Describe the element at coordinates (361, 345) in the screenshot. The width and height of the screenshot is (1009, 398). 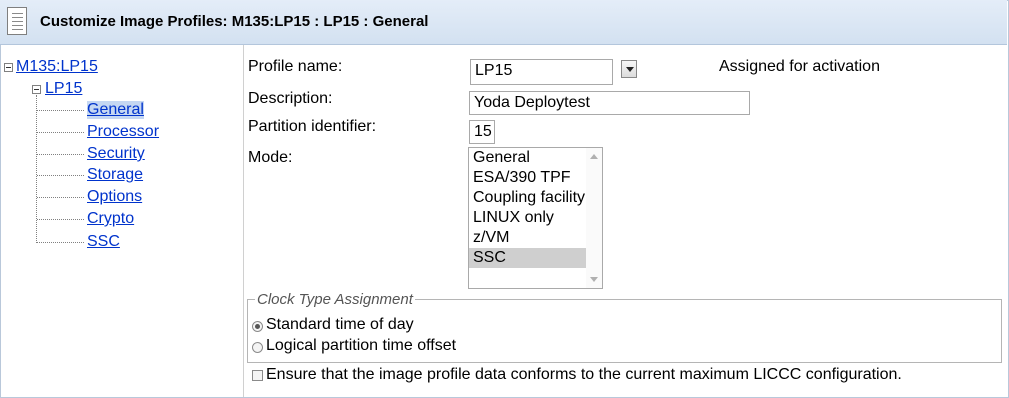
I see `partition-offset-label: Logical partition time offset` at that location.